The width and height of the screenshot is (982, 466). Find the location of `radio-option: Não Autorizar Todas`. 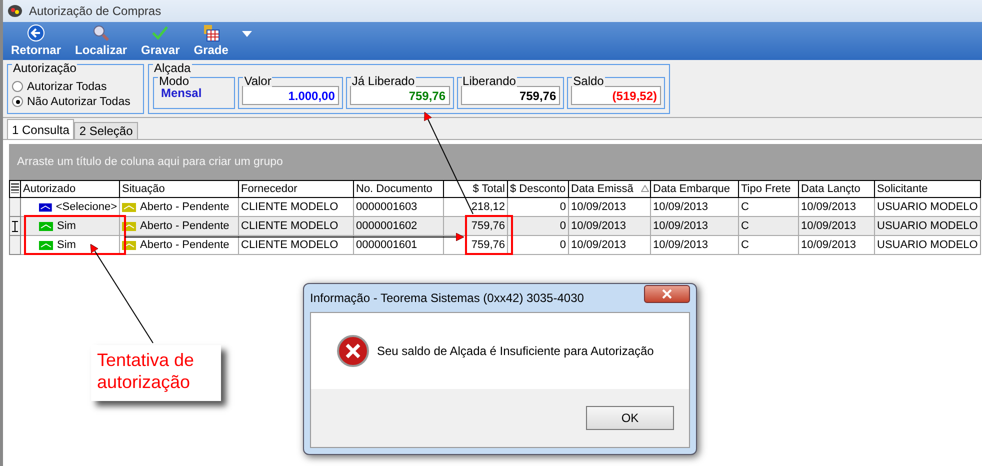

radio-option: Não Autorizar Todas is located at coordinates (75, 101).